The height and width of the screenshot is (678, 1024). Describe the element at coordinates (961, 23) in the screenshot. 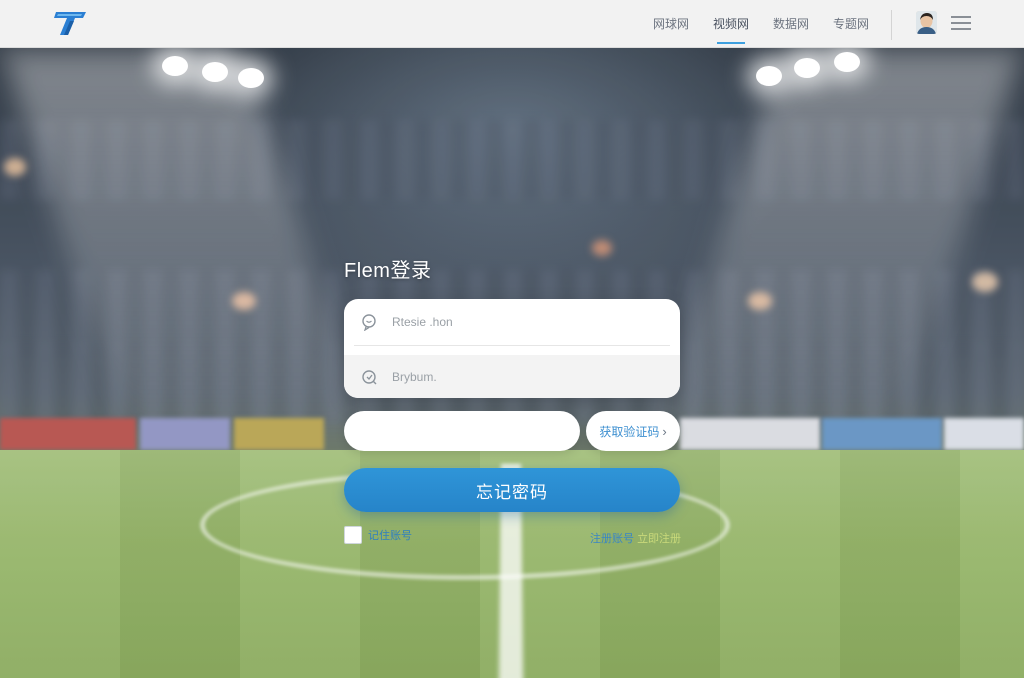

I see `hamburger-menu-icon` at that location.